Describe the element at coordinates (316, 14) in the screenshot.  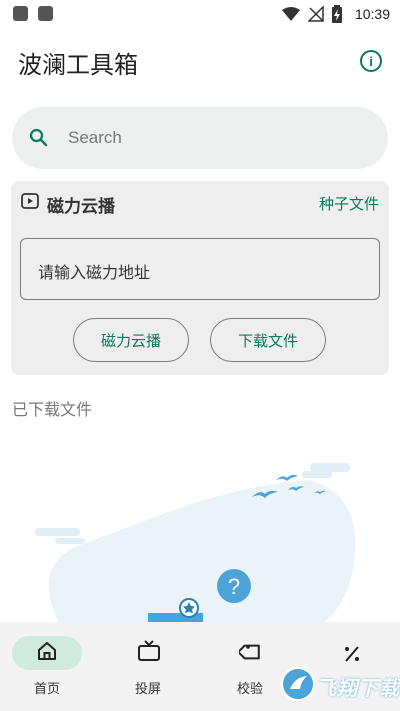
I see `no-signal-icon` at that location.